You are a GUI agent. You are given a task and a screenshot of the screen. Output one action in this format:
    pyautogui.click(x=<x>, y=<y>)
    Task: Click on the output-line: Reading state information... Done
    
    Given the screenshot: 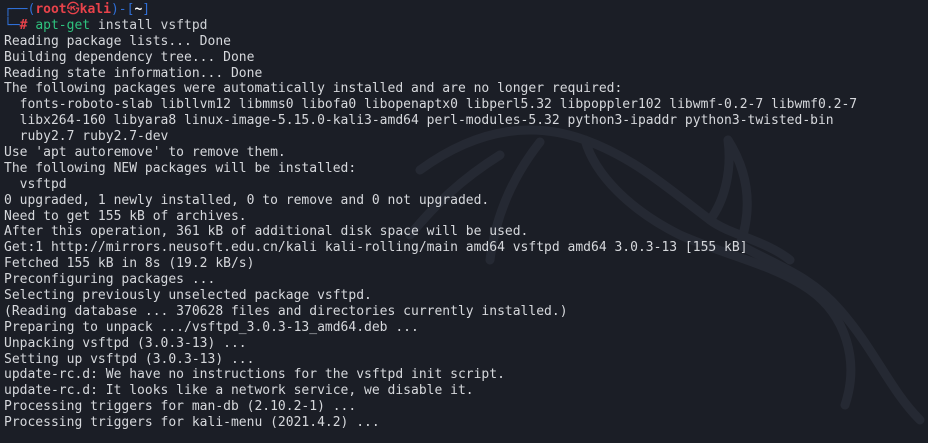 What is the action you would take?
    pyautogui.click(x=133, y=73)
    